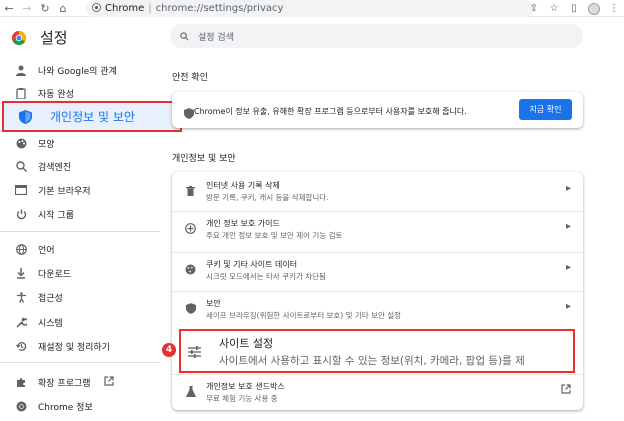 The width and height of the screenshot is (624, 421). What do you see at coordinates (377, 307) in the screenshot?
I see `row-security: 보안 세이프 브라우징(위험한 사이트로부터 보호) 및 기타 보안 설정 ▸` at bounding box center [377, 307].